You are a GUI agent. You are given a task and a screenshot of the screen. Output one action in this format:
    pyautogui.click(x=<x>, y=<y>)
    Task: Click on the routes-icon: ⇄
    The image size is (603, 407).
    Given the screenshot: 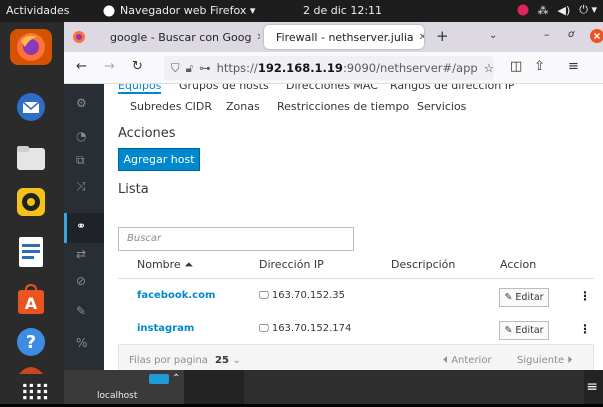 What is the action you would take?
    pyautogui.click(x=81, y=254)
    